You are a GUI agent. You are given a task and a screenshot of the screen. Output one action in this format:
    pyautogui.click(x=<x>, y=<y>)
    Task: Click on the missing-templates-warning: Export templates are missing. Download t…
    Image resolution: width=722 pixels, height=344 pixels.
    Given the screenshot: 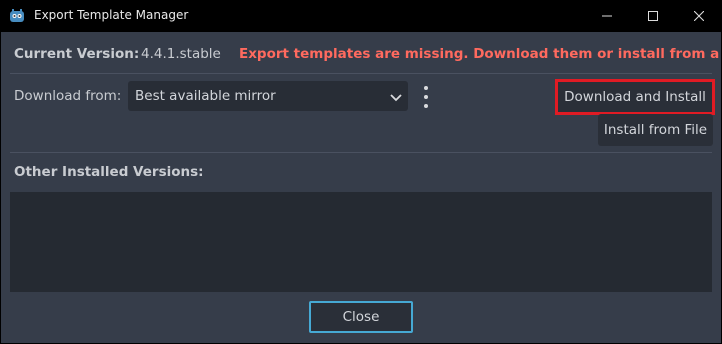 What is the action you would take?
    pyautogui.click(x=480, y=54)
    